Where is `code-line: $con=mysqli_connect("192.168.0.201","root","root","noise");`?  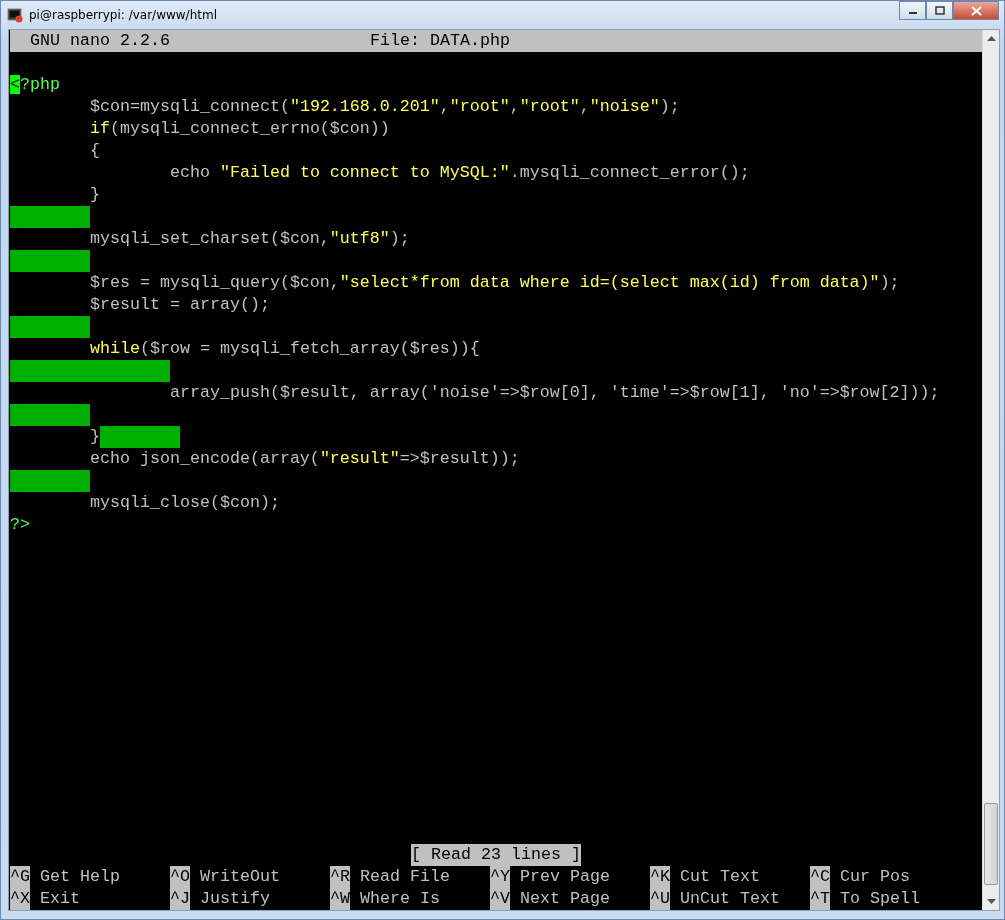 code-line: $con=mysqli_connect("192.168.0.201","root","root","noise"); is located at coordinates (384, 107).